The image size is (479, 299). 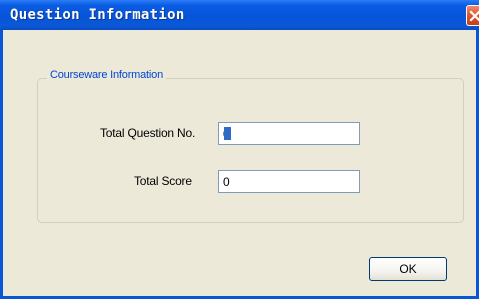 What do you see at coordinates (289, 181) in the screenshot?
I see `total-score-input` at bounding box center [289, 181].